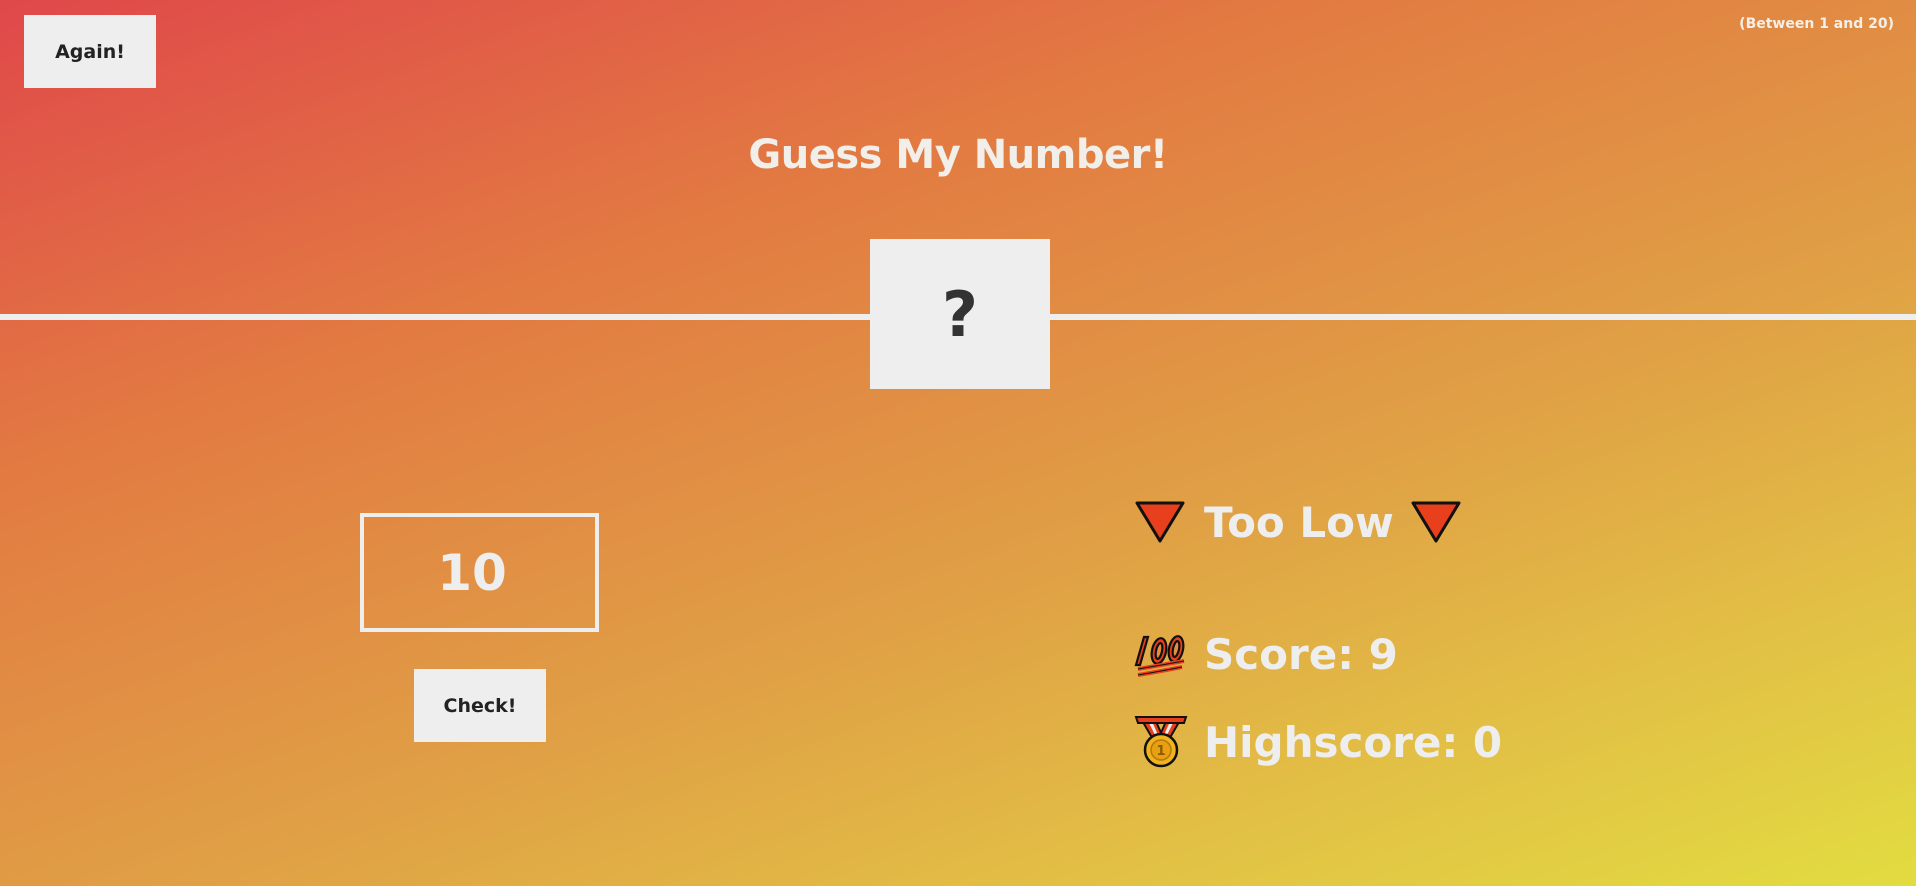 This screenshot has height=886, width=1916. I want to click on hundred-points-icon, so click(1159, 656).